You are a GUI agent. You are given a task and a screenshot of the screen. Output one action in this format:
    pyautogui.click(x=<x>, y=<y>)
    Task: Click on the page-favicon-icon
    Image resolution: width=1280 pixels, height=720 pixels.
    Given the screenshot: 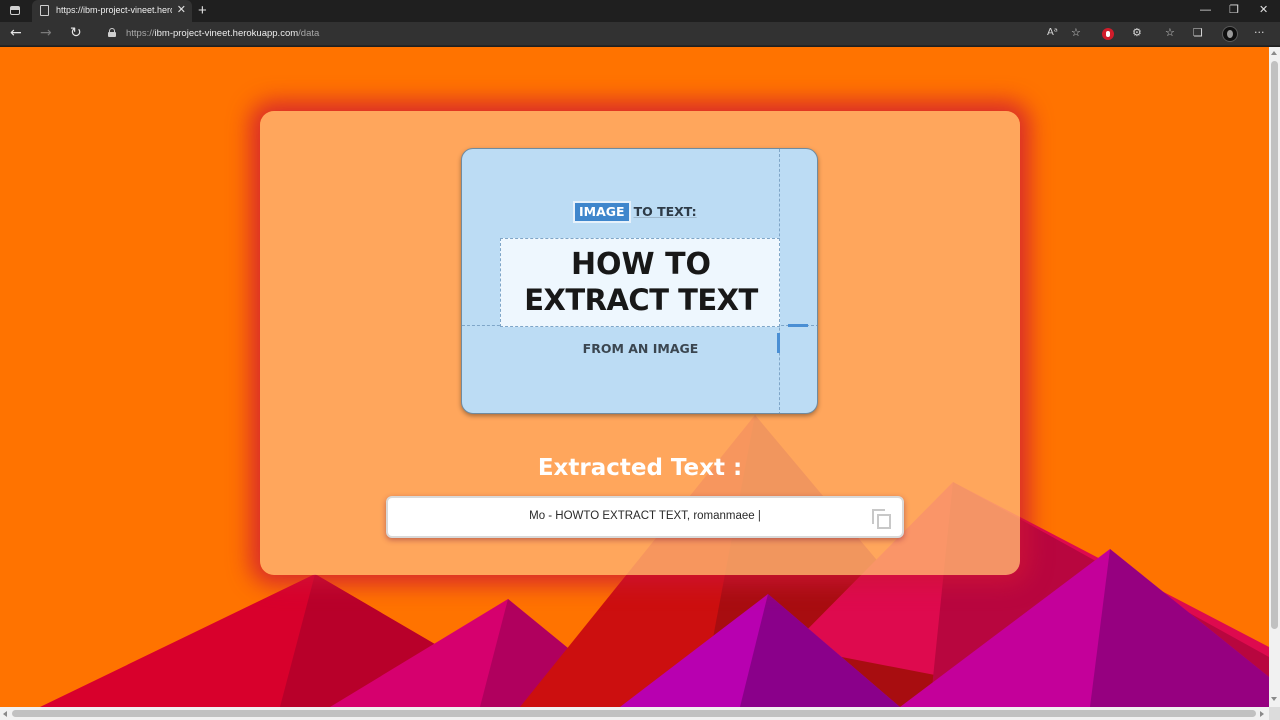 What is the action you would take?
    pyautogui.click(x=44, y=10)
    